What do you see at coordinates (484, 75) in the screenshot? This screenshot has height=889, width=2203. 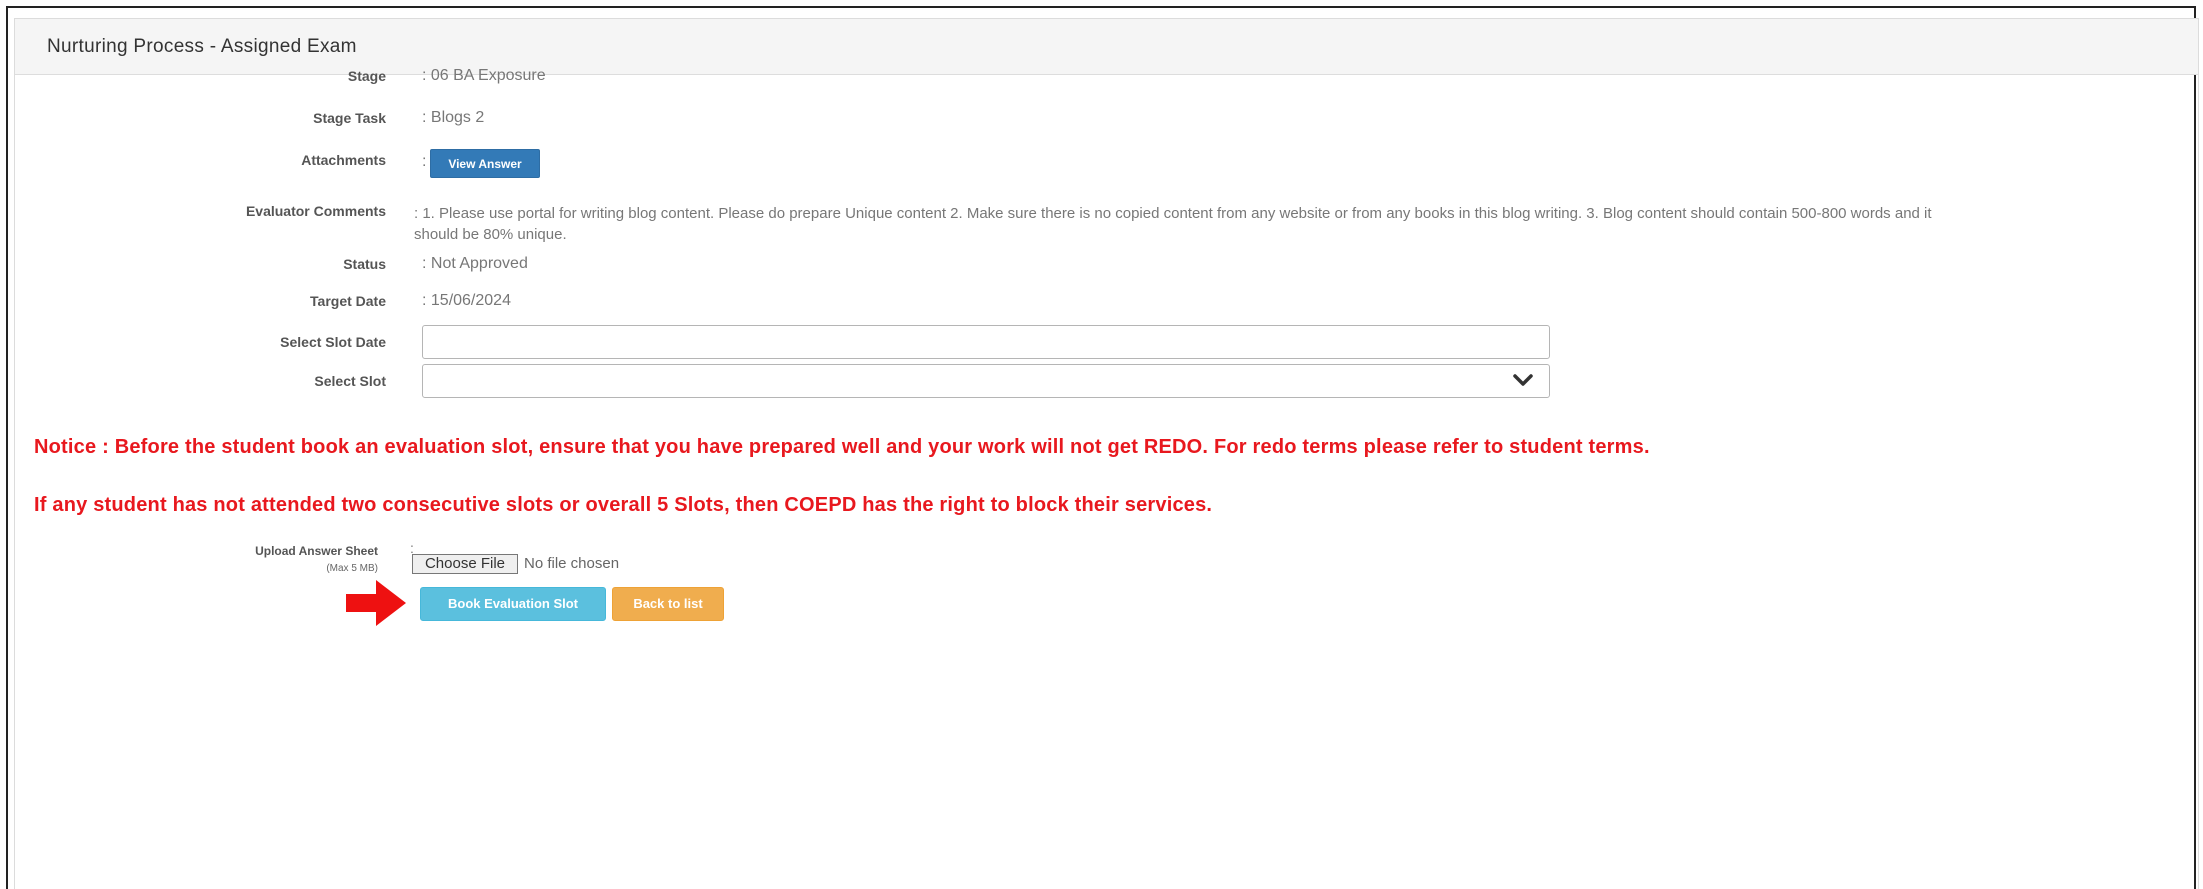 I see `stage-value: : 06 BA Exposure` at bounding box center [484, 75].